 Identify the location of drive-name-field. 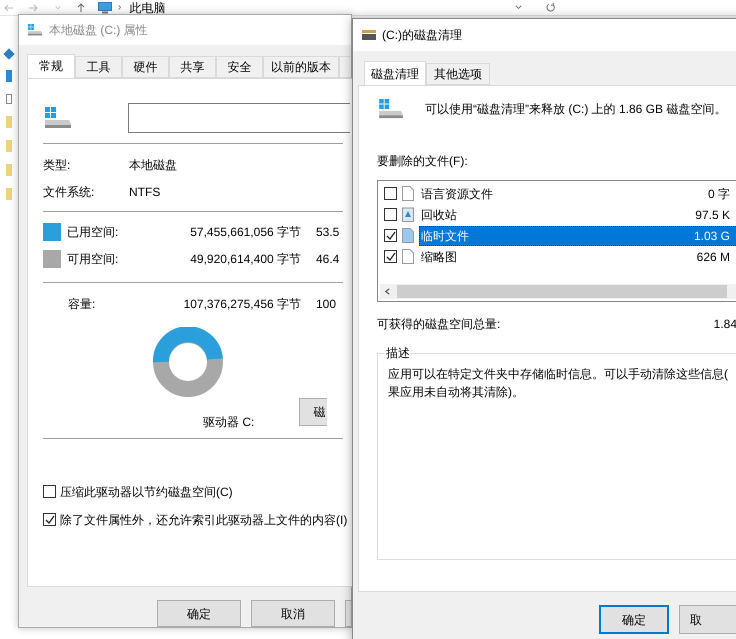
(239, 117).